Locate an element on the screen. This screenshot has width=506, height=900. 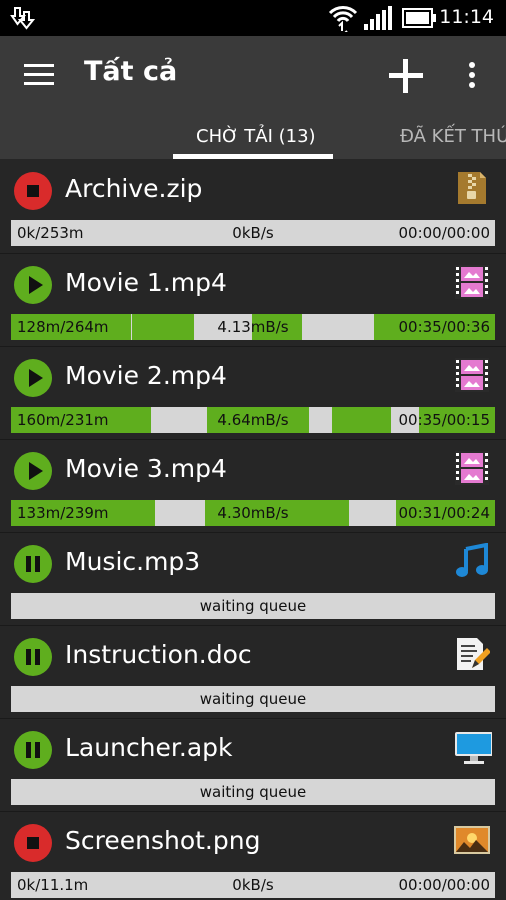
image-file-icon is located at coordinates (472, 840).